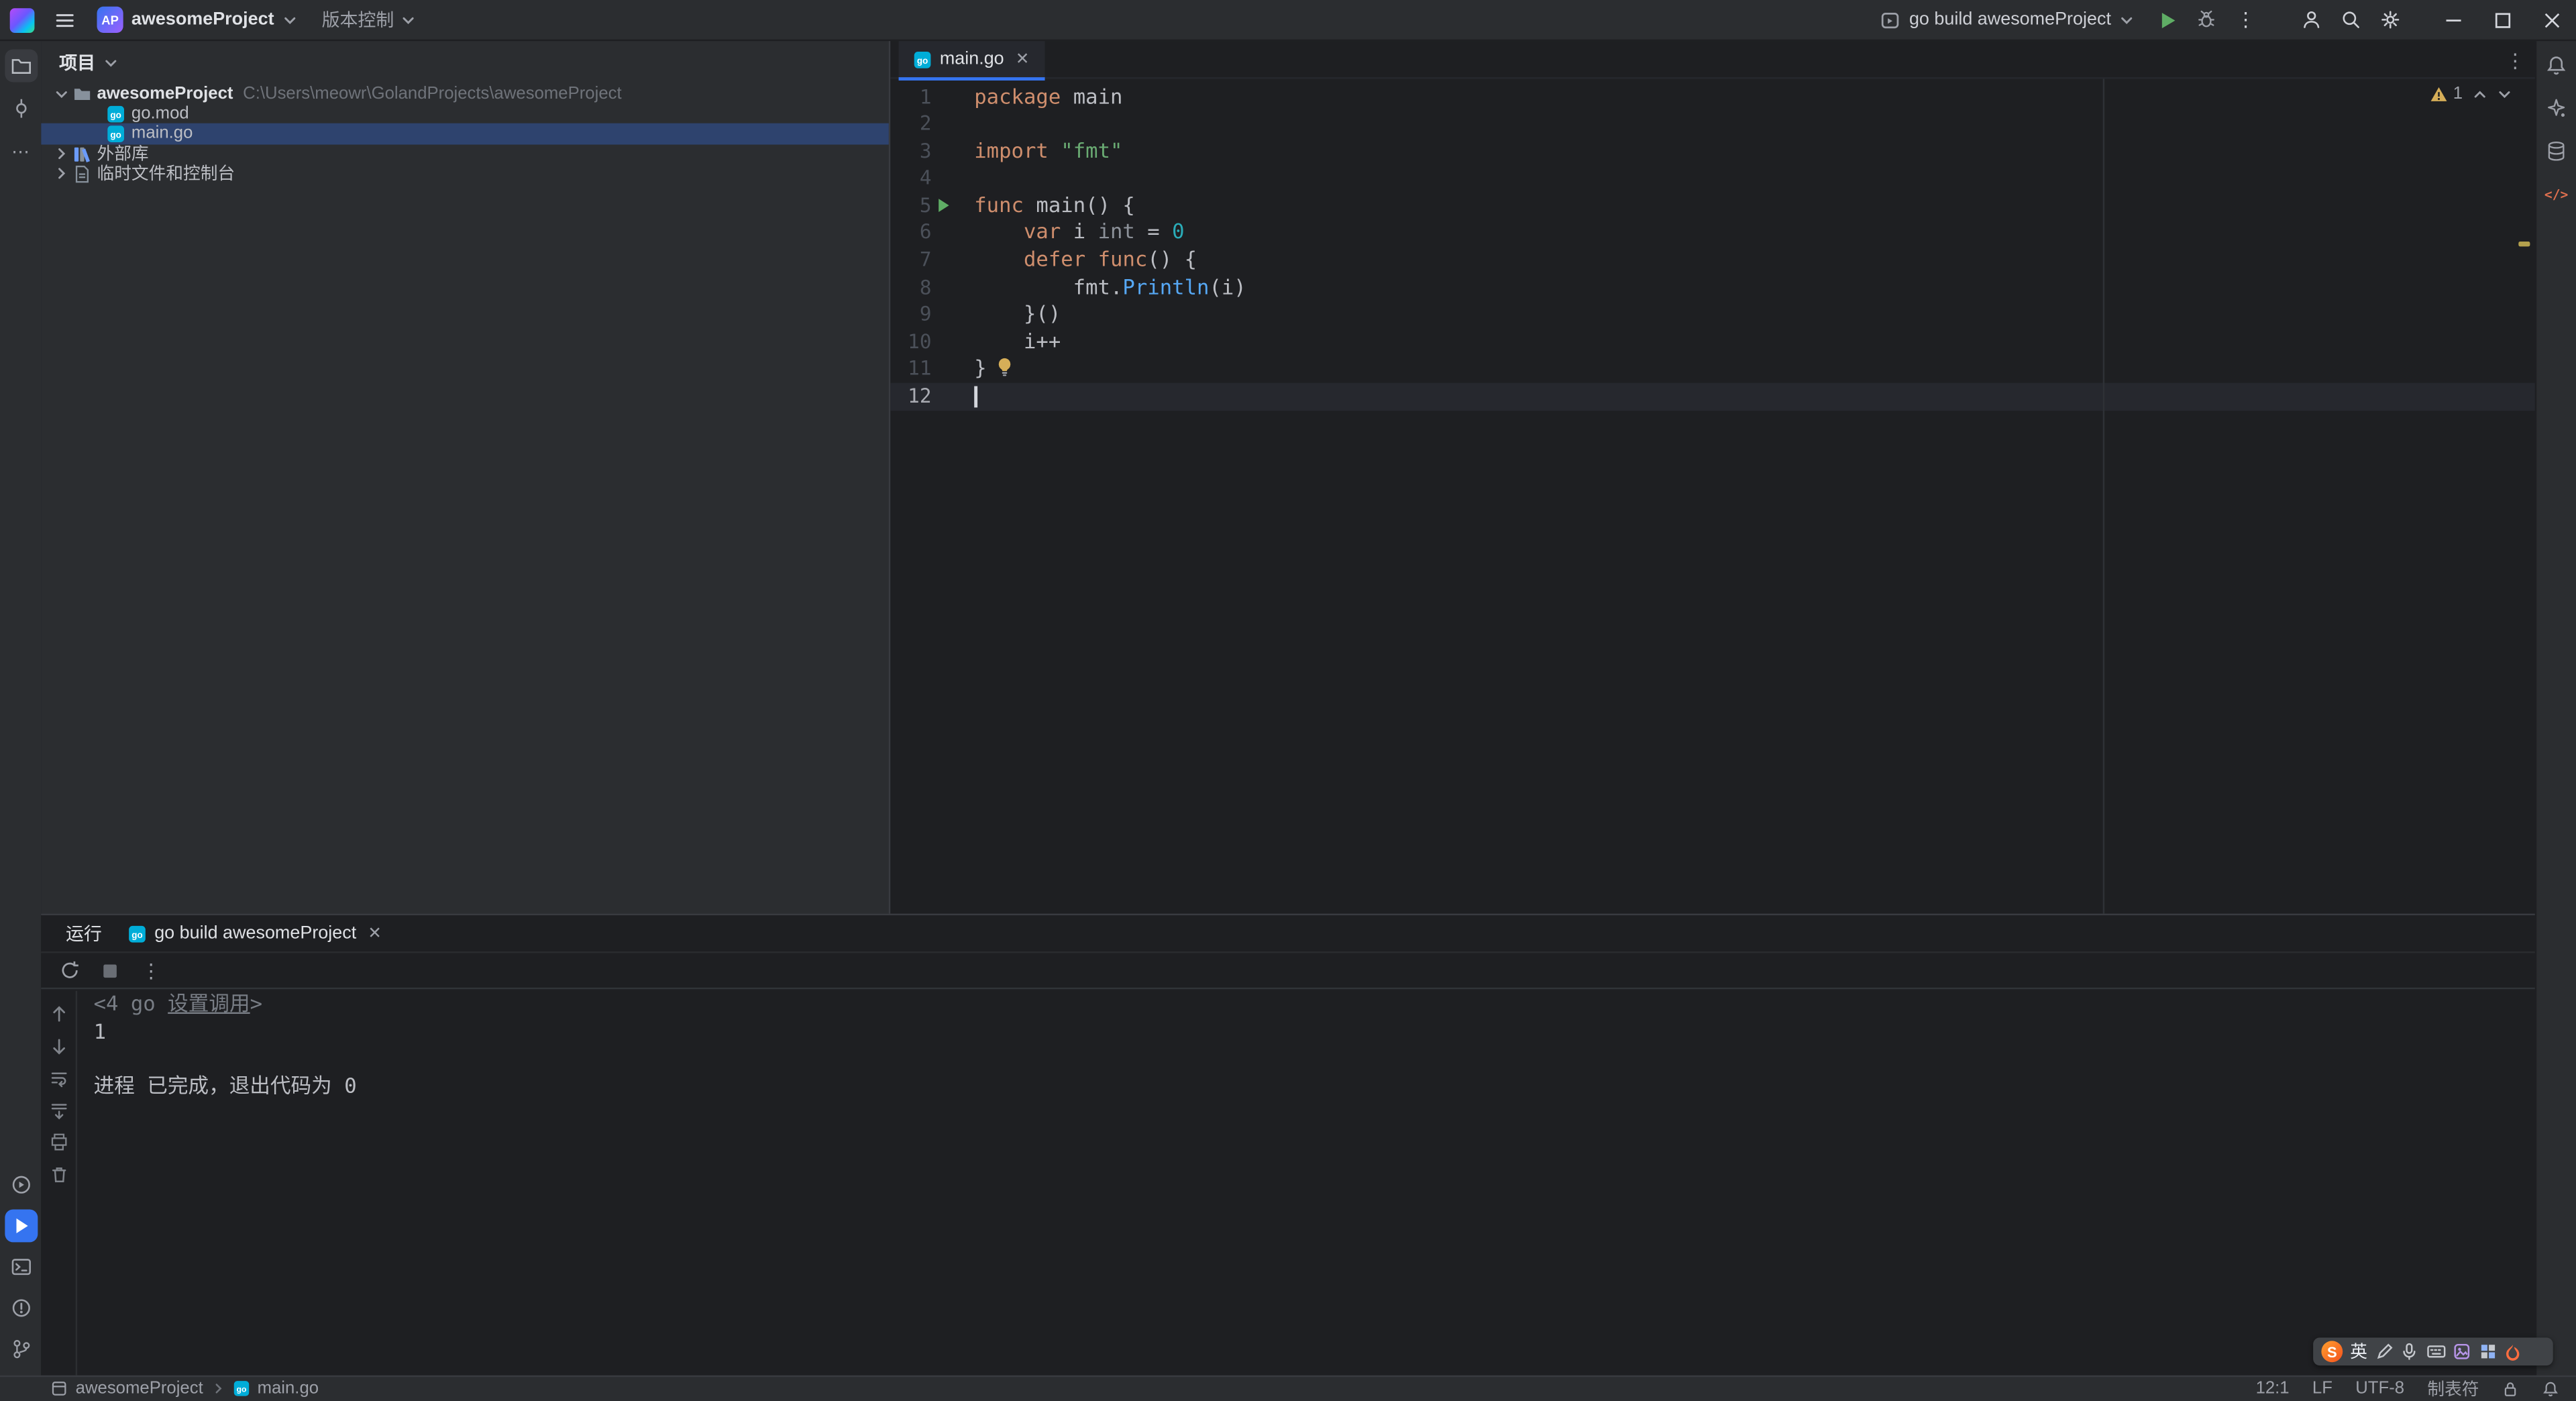 This screenshot has height=1401, width=2576. Describe the element at coordinates (2513, 1351) in the screenshot. I see `ime-fire-icon` at that location.